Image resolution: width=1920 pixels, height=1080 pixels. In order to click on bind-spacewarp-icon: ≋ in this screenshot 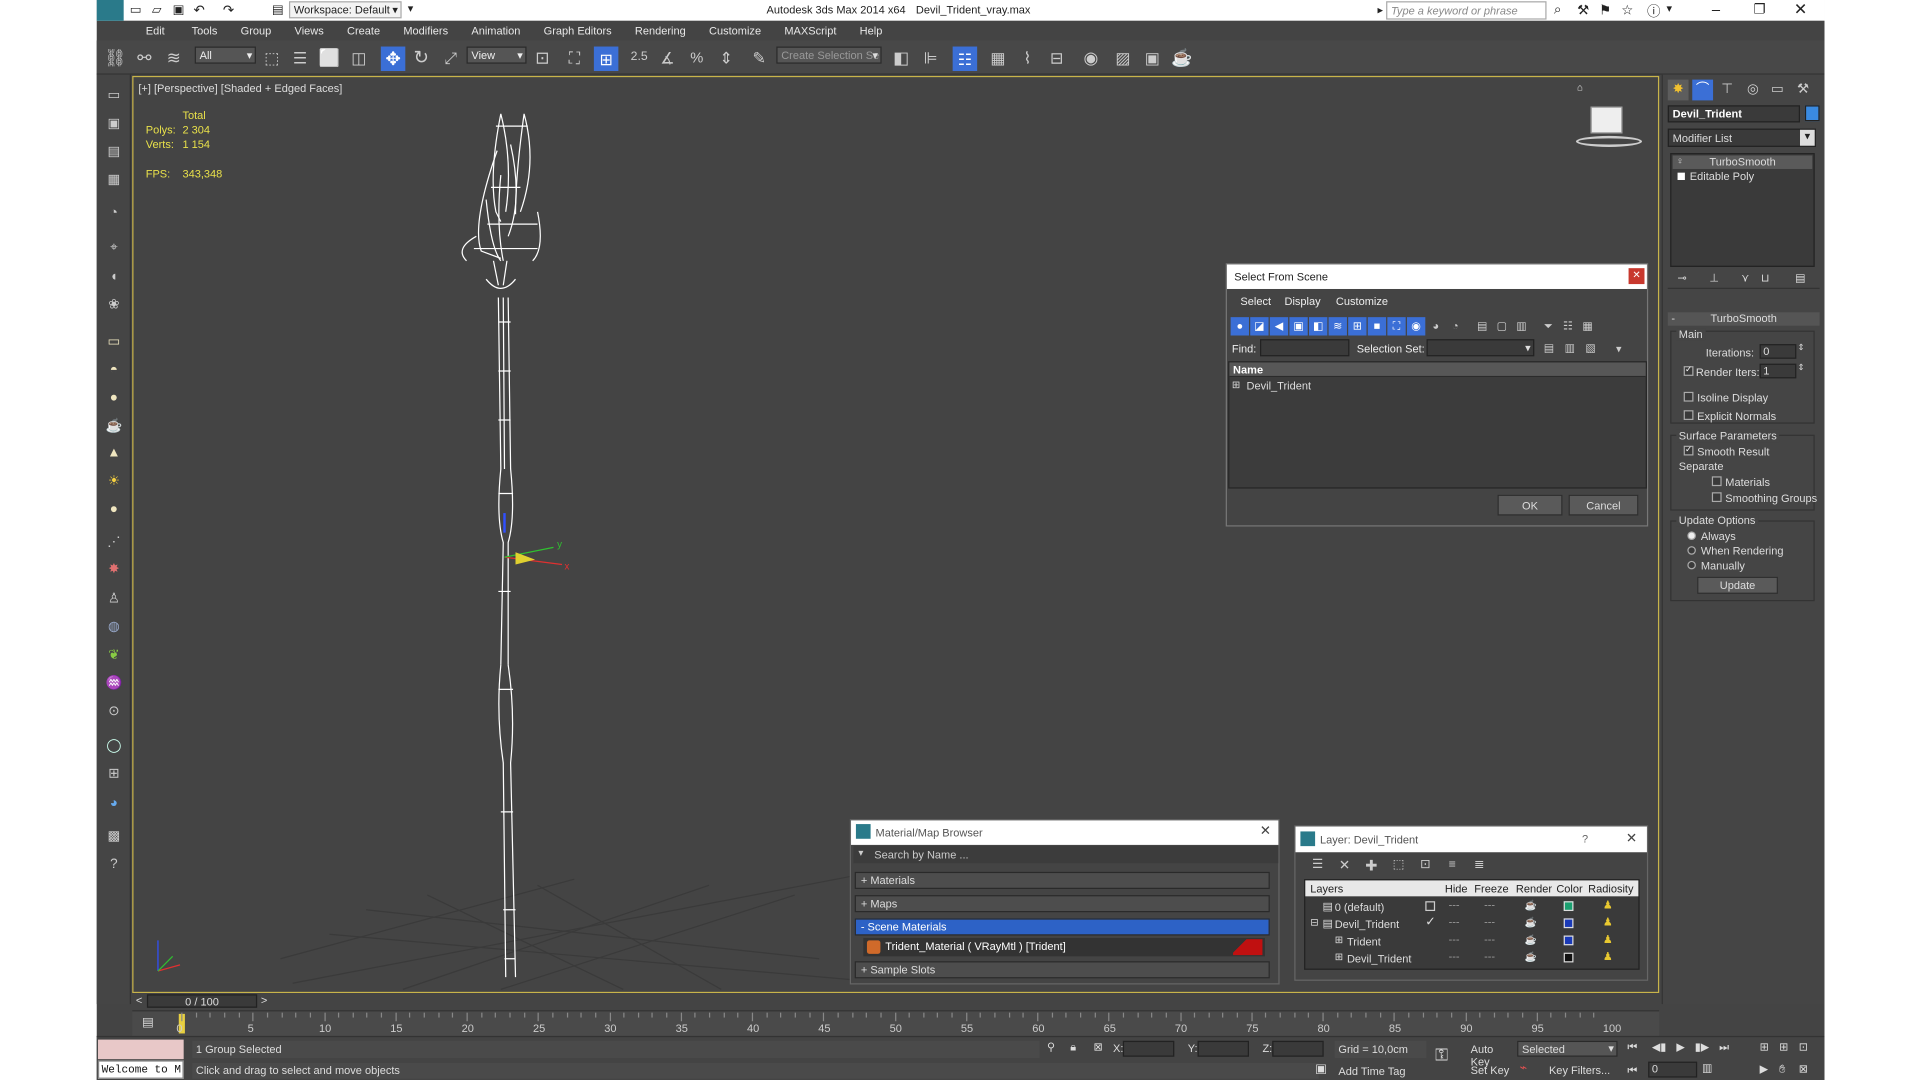, I will do `click(174, 58)`.